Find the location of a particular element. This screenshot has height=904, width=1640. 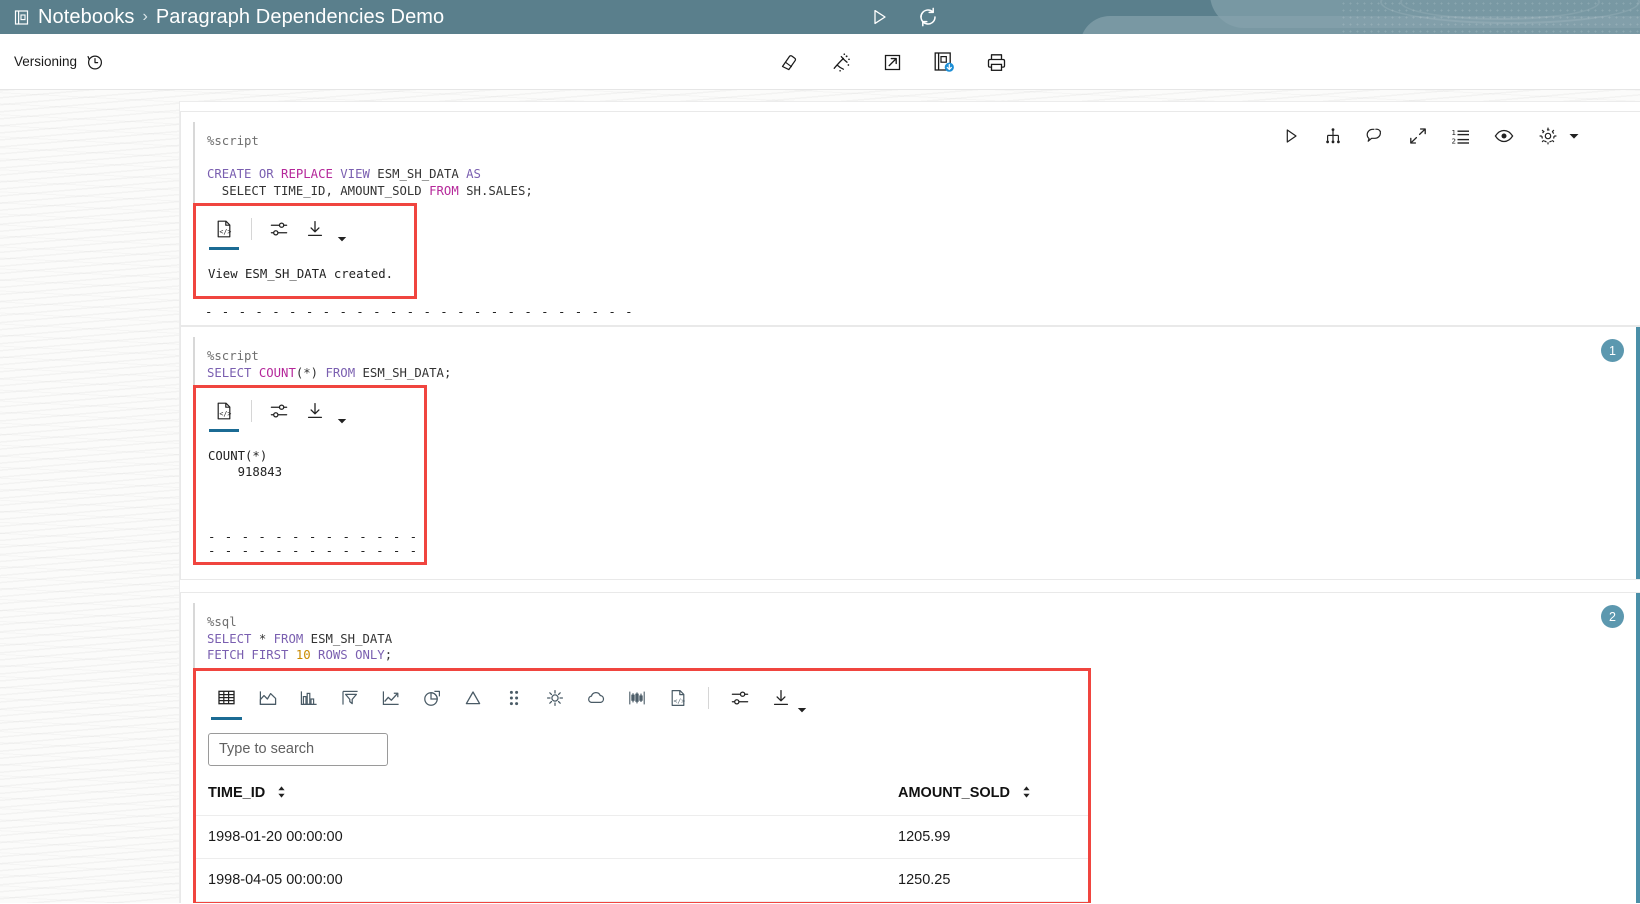

column-header-amount-sold: AMOUNT_SOLD is located at coordinates (987, 796).